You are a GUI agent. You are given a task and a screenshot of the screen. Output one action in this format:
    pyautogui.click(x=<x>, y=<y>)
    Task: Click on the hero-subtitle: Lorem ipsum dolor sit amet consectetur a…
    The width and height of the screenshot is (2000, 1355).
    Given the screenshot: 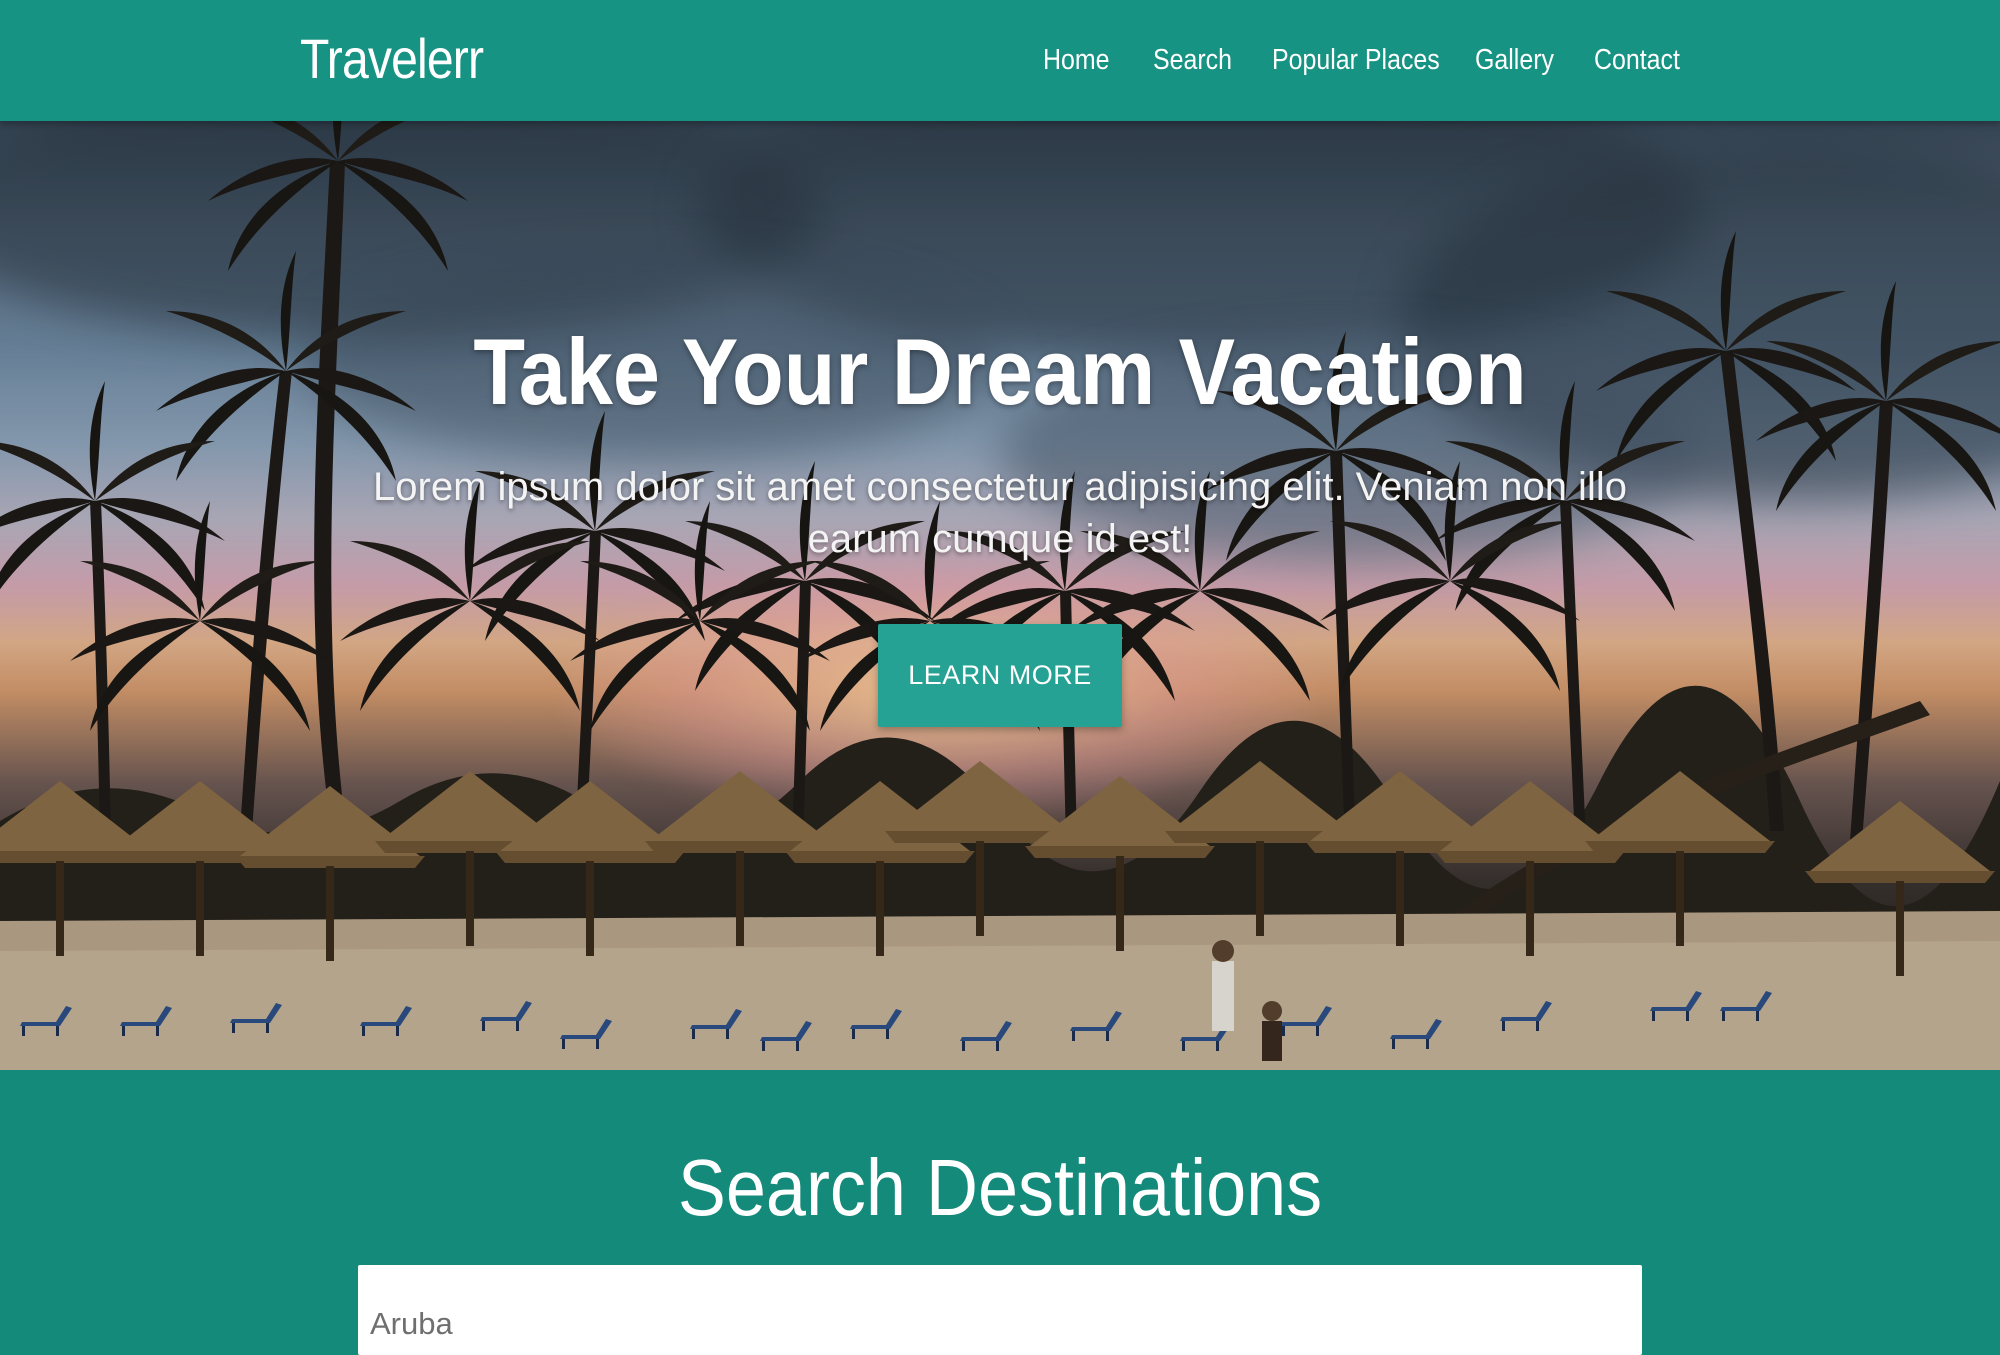 What is the action you would take?
    pyautogui.click(x=1000, y=513)
    